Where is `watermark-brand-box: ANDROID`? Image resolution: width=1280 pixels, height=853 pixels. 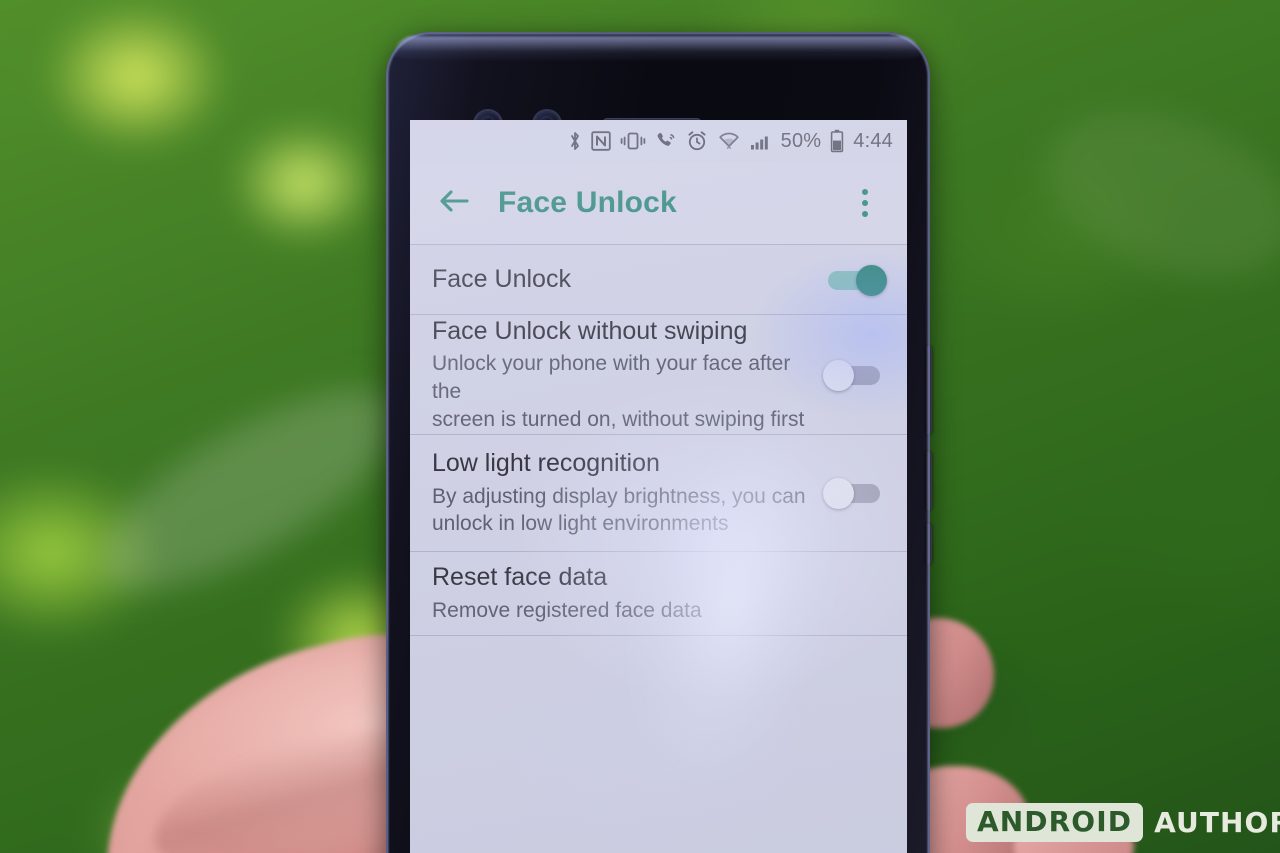
watermark-brand-box: ANDROID is located at coordinates (1055, 822).